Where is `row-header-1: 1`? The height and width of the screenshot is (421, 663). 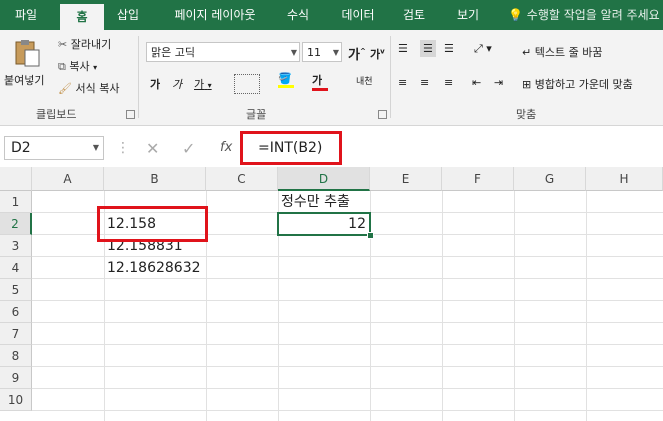
row-header-1: 1 is located at coordinates (16, 202).